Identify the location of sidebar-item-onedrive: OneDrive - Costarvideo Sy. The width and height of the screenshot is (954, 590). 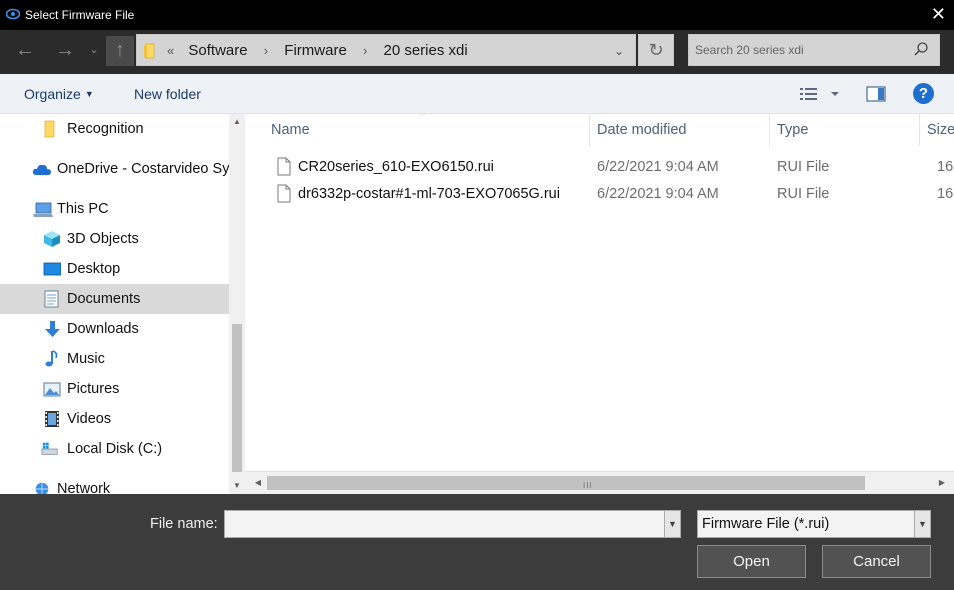
(114, 169).